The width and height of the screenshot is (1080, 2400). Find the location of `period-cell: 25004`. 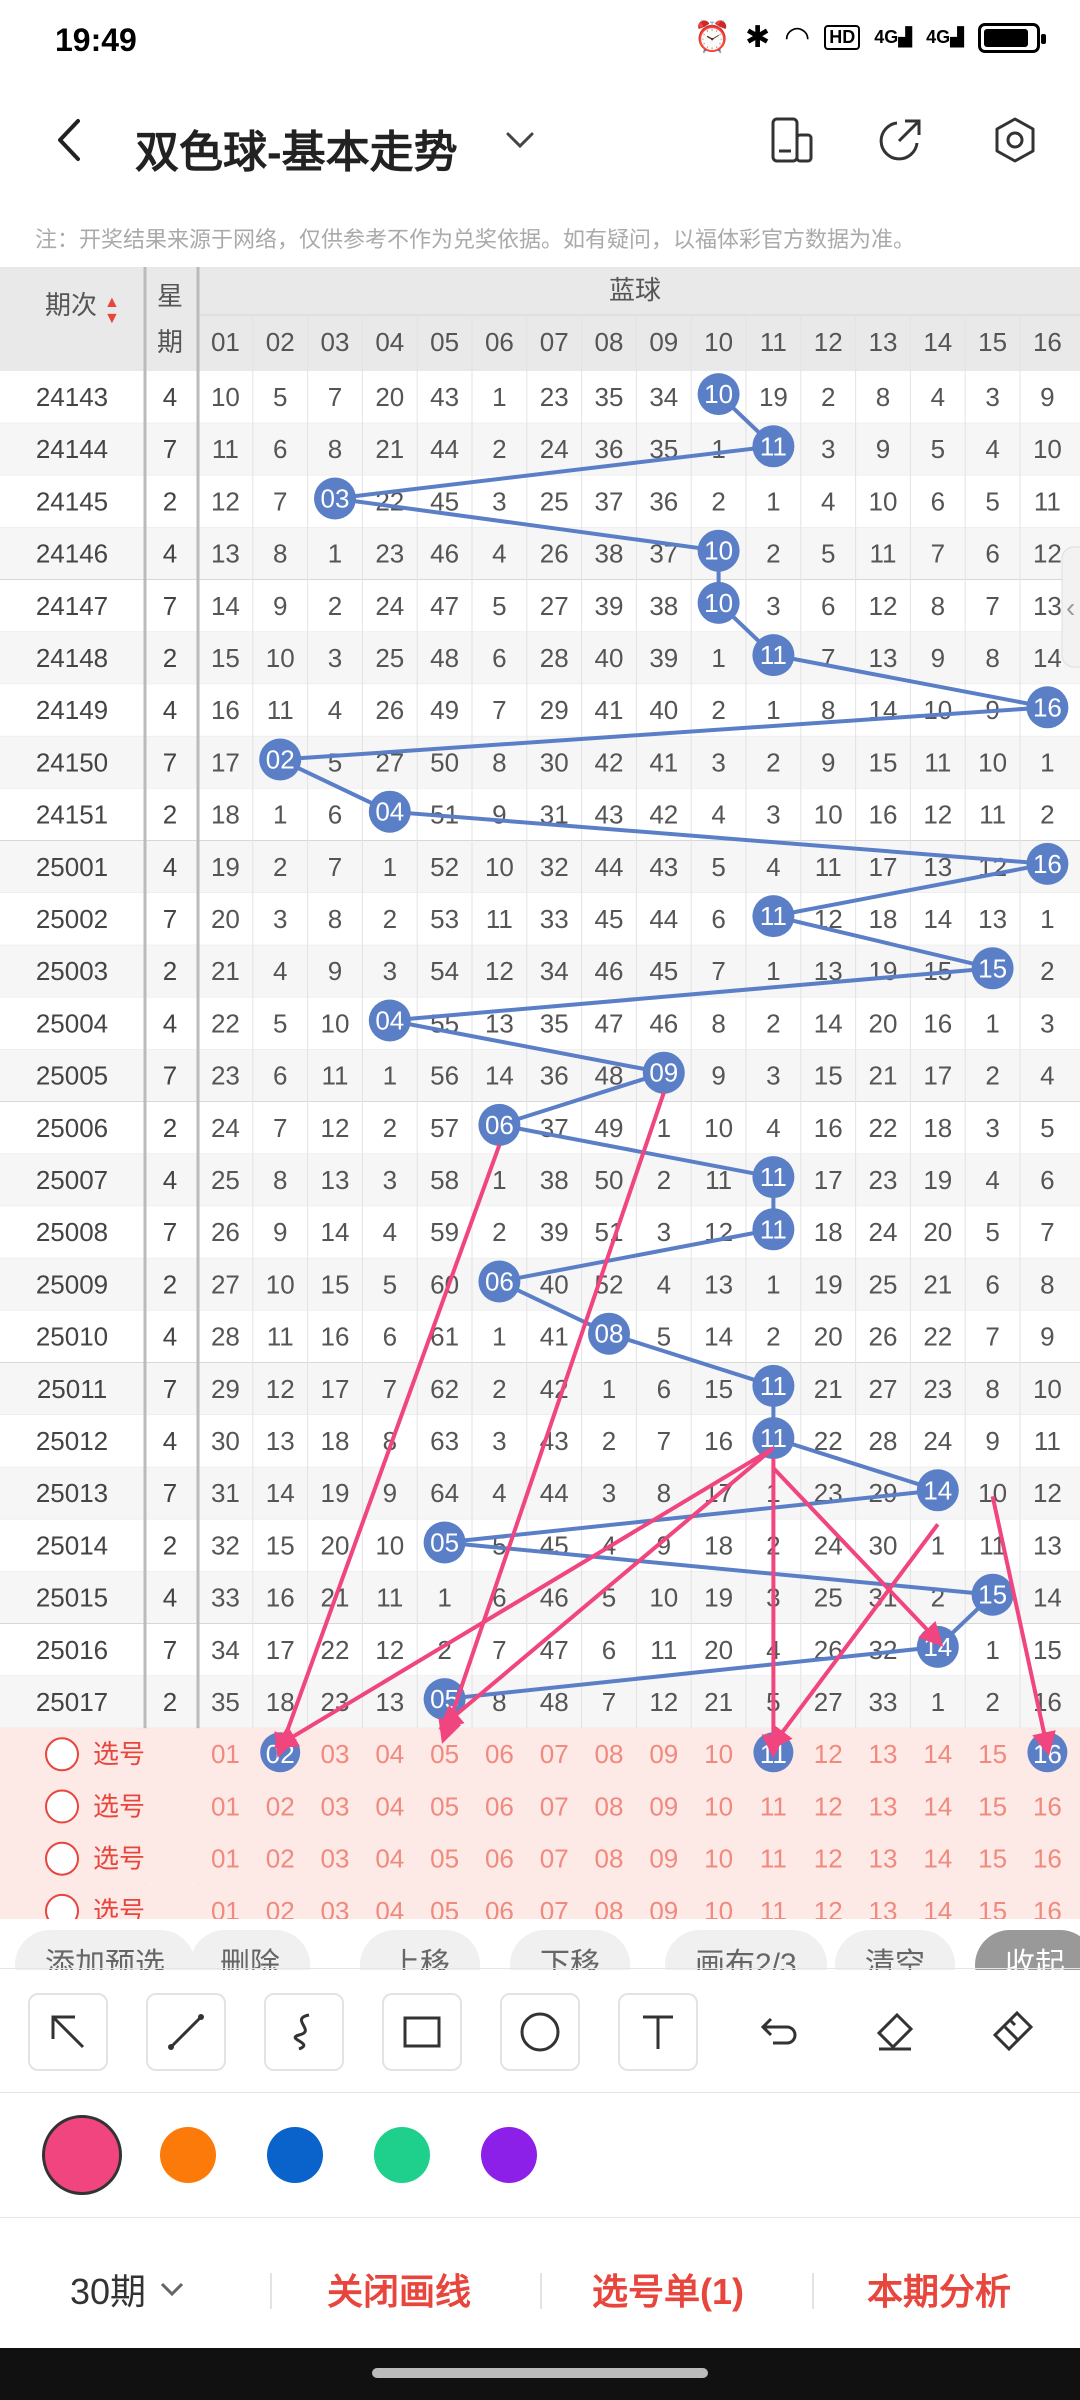

period-cell: 25004 is located at coordinates (72, 1023).